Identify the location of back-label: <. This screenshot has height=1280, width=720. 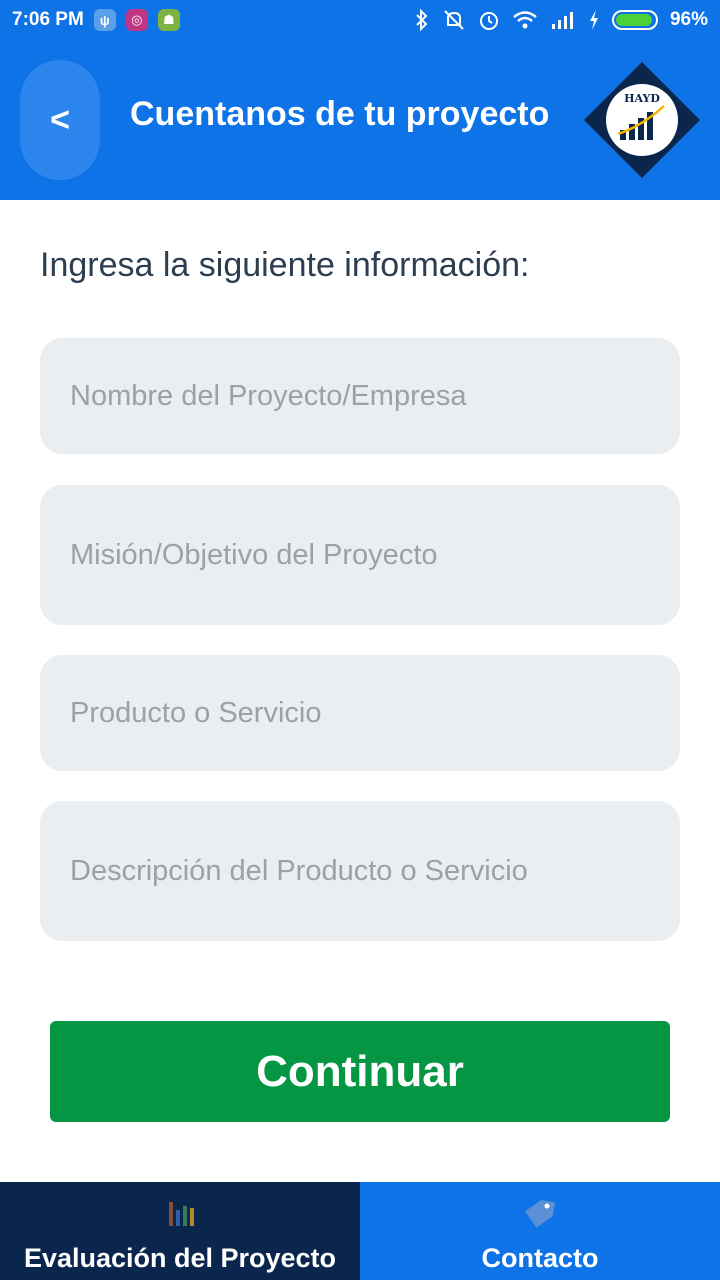
(60, 119).